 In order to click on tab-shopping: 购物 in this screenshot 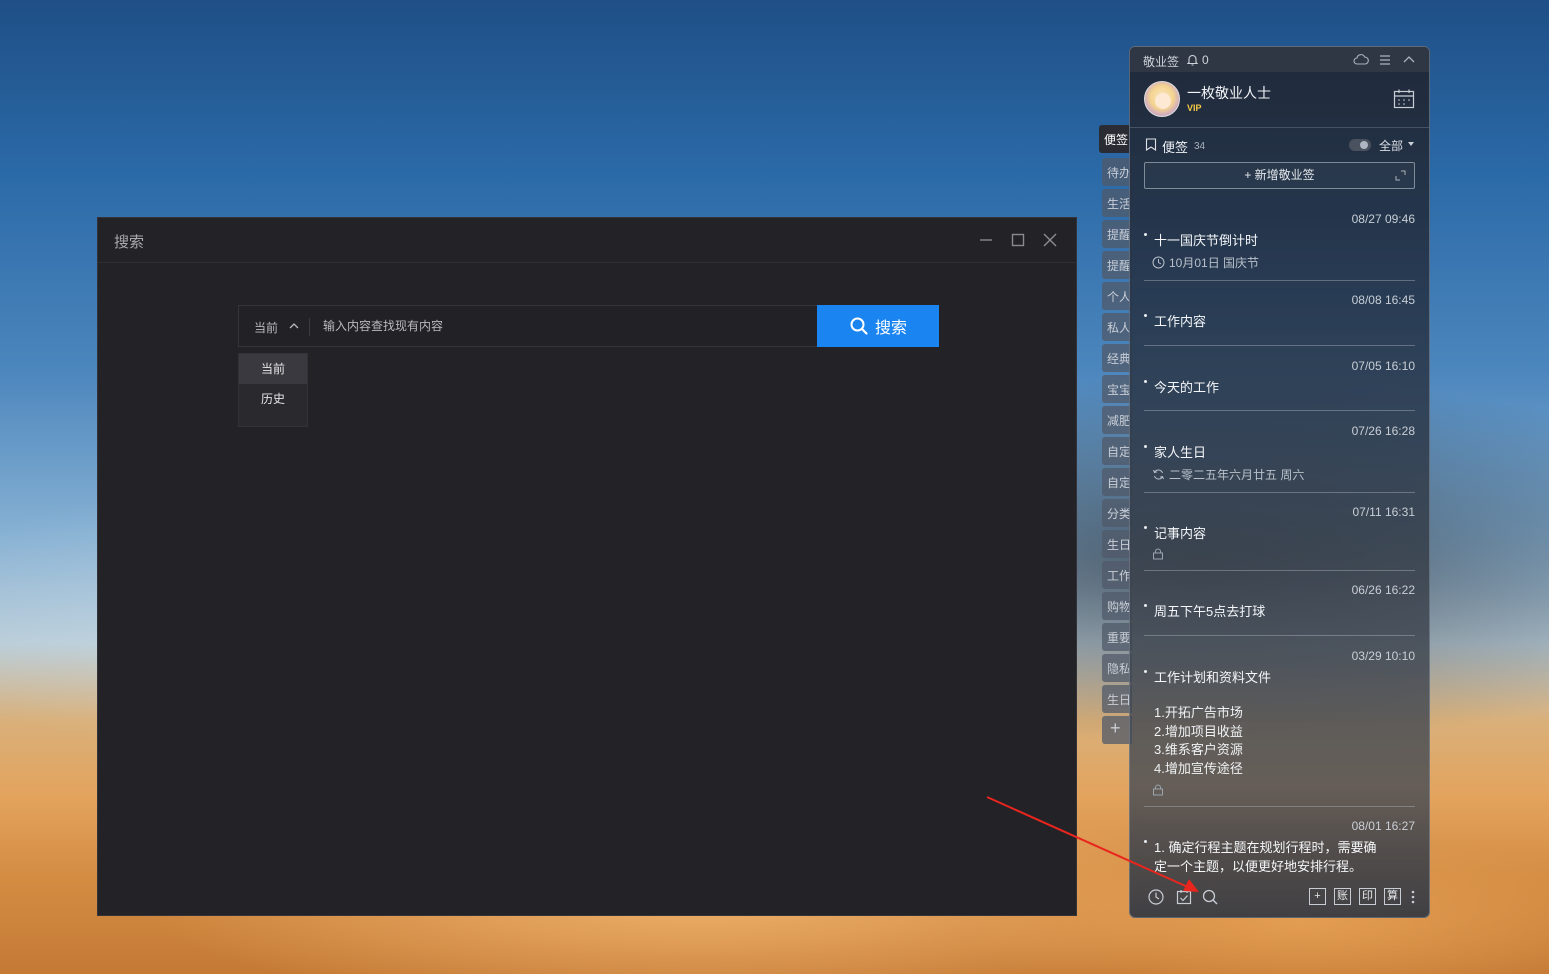, I will do `click(1117, 606)`.